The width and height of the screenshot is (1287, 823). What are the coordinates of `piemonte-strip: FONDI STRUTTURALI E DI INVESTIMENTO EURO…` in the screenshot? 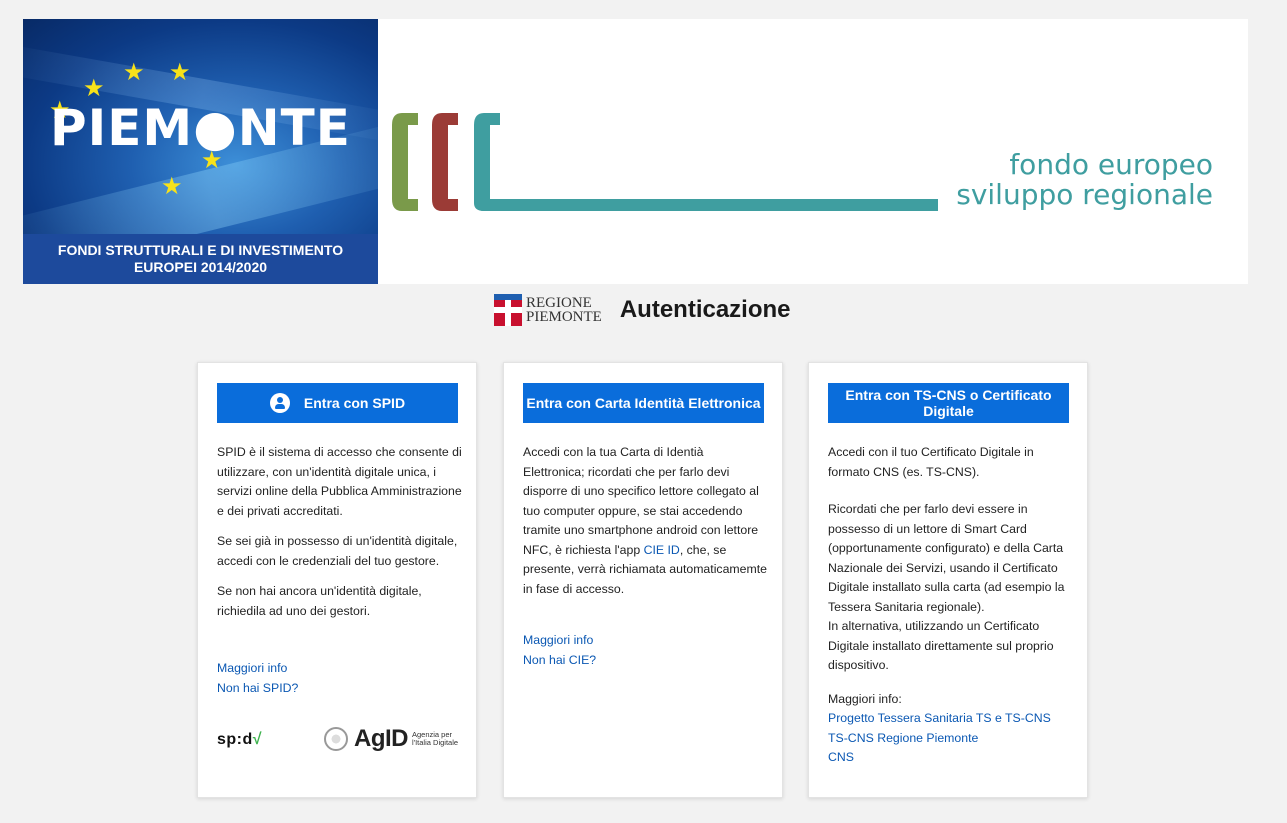 It's located at (200, 259).